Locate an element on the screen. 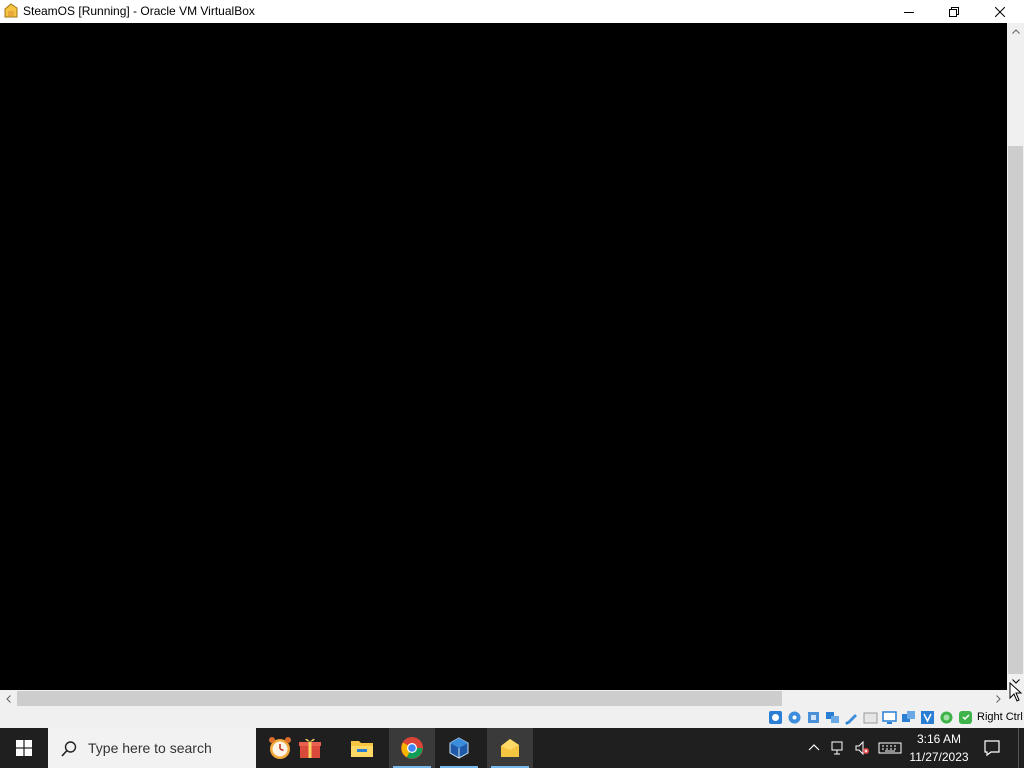 Image resolution: width=1024 pixels, height=768 pixels. minimize-button is located at coordinates (908, 11).